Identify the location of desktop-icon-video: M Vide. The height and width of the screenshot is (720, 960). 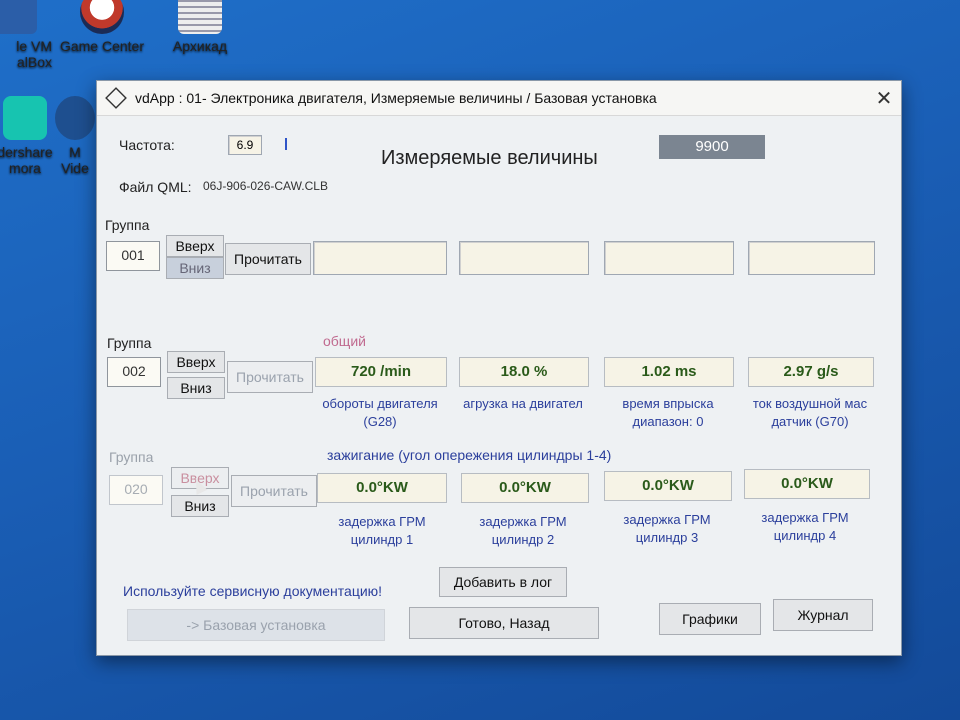
(75, 136).